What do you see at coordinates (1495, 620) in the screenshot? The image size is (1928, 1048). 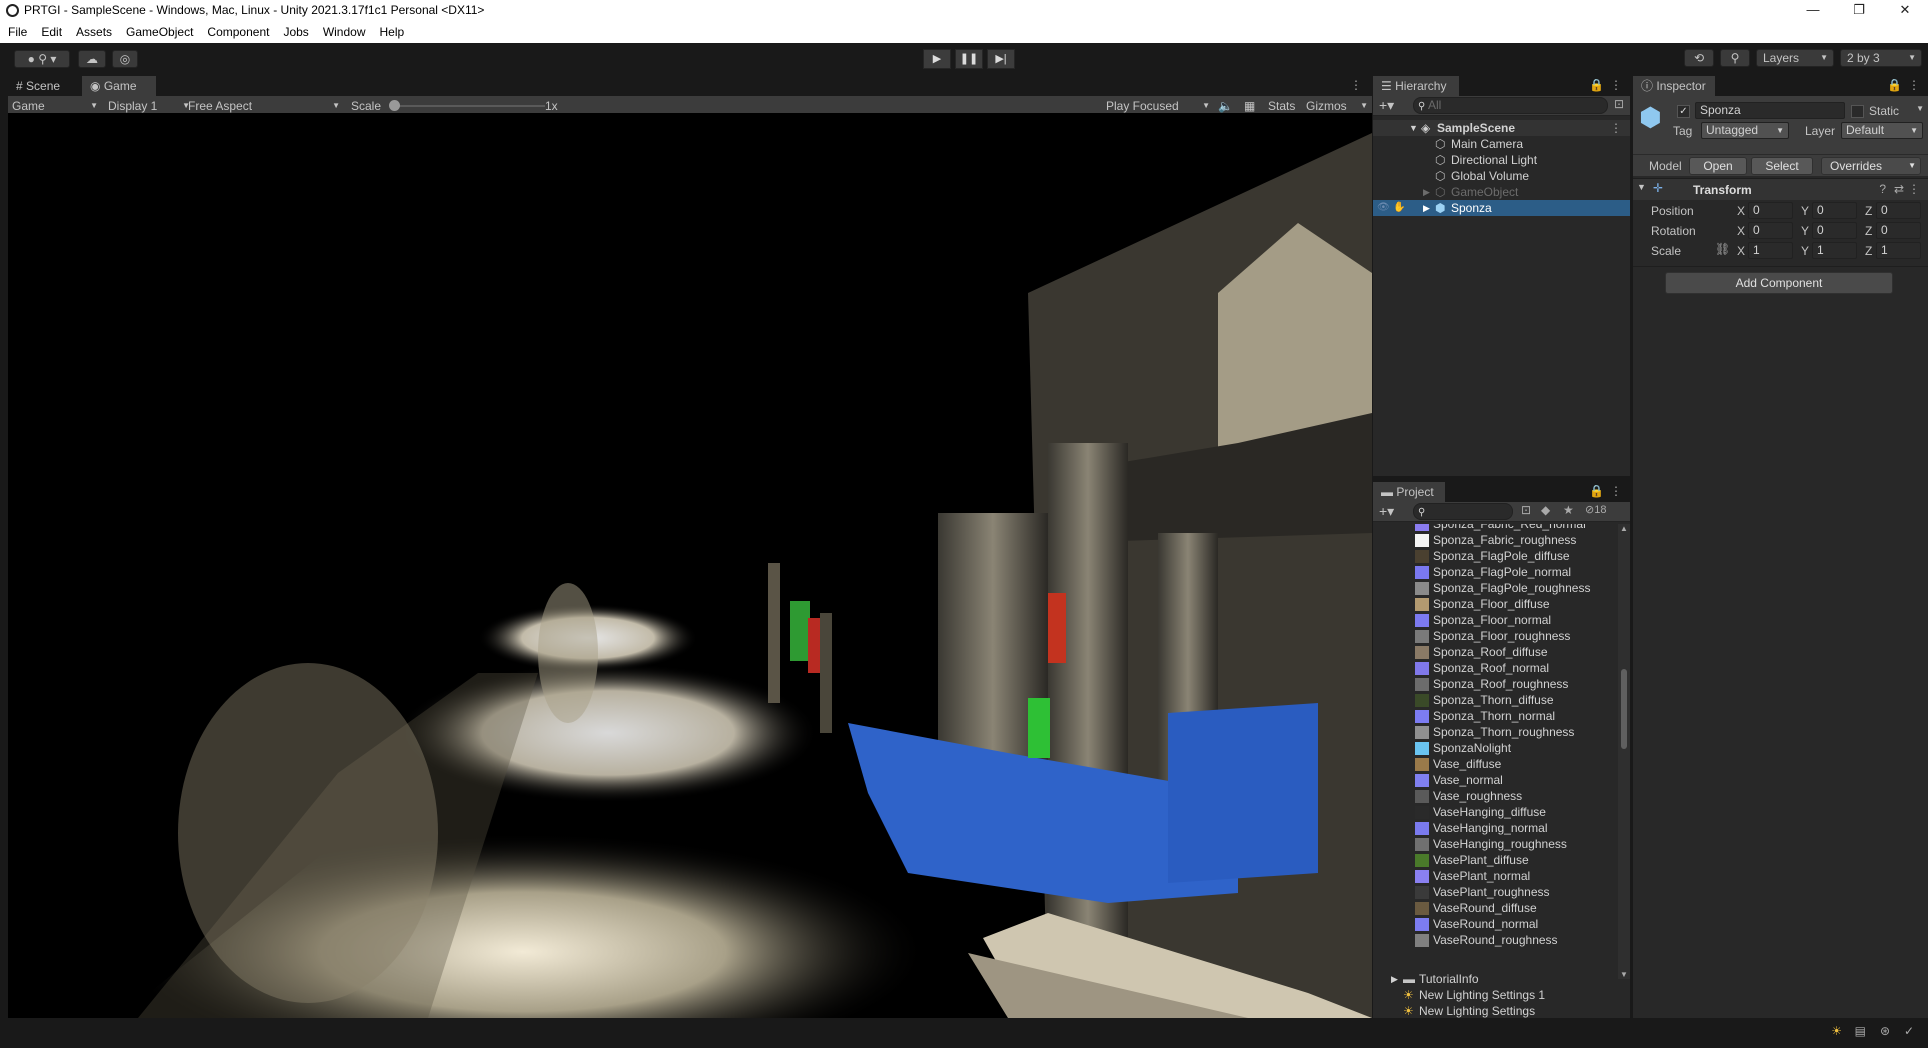 I see `project-asset-item: Sponza_Floor_normal` at bounding box center [1495, 620].